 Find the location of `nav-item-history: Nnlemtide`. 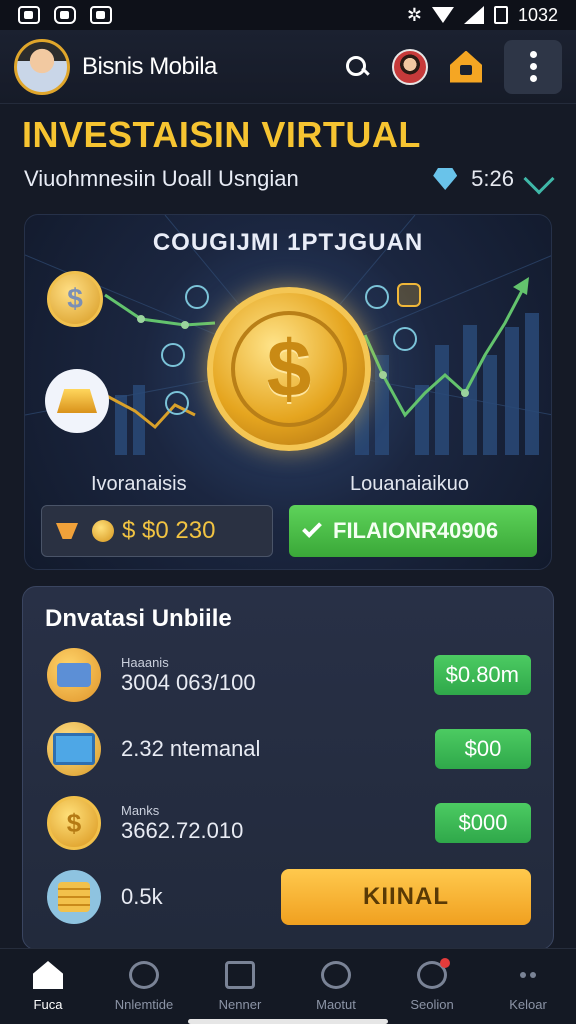

nav-item-history: Nnlemtide is located at coordinates (144, 986).